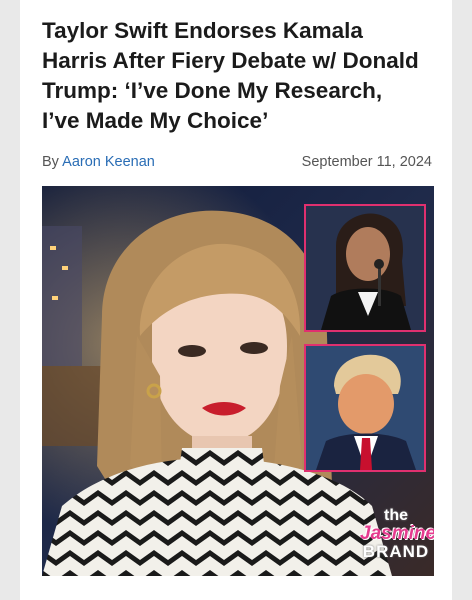 The image size is (472, 600). What do you see at coordinates (108, 162) in the screenshot?
I see `author-link: Aaron Keenan` at bounding box center [108, 162].